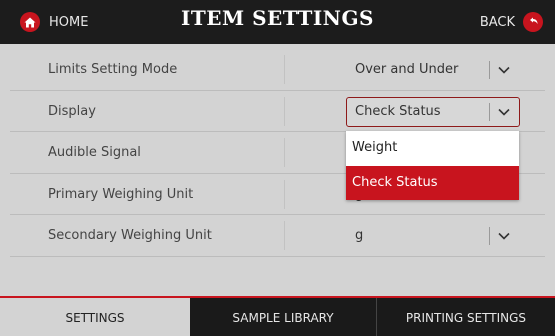  Describe the element at coordinates (130, 235) in the screenshot. I see `setting-label: Secondary Weighing Unit` at that location.